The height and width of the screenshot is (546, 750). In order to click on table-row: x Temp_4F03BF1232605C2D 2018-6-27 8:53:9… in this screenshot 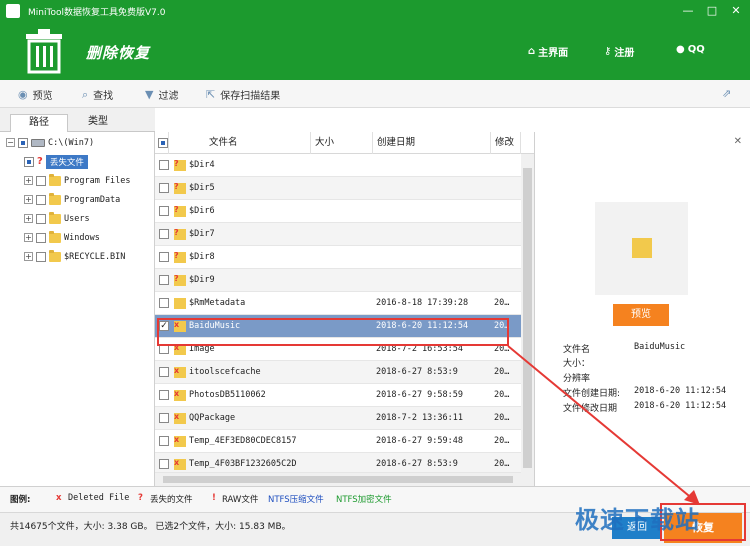, I will do `click(338, 463)`.